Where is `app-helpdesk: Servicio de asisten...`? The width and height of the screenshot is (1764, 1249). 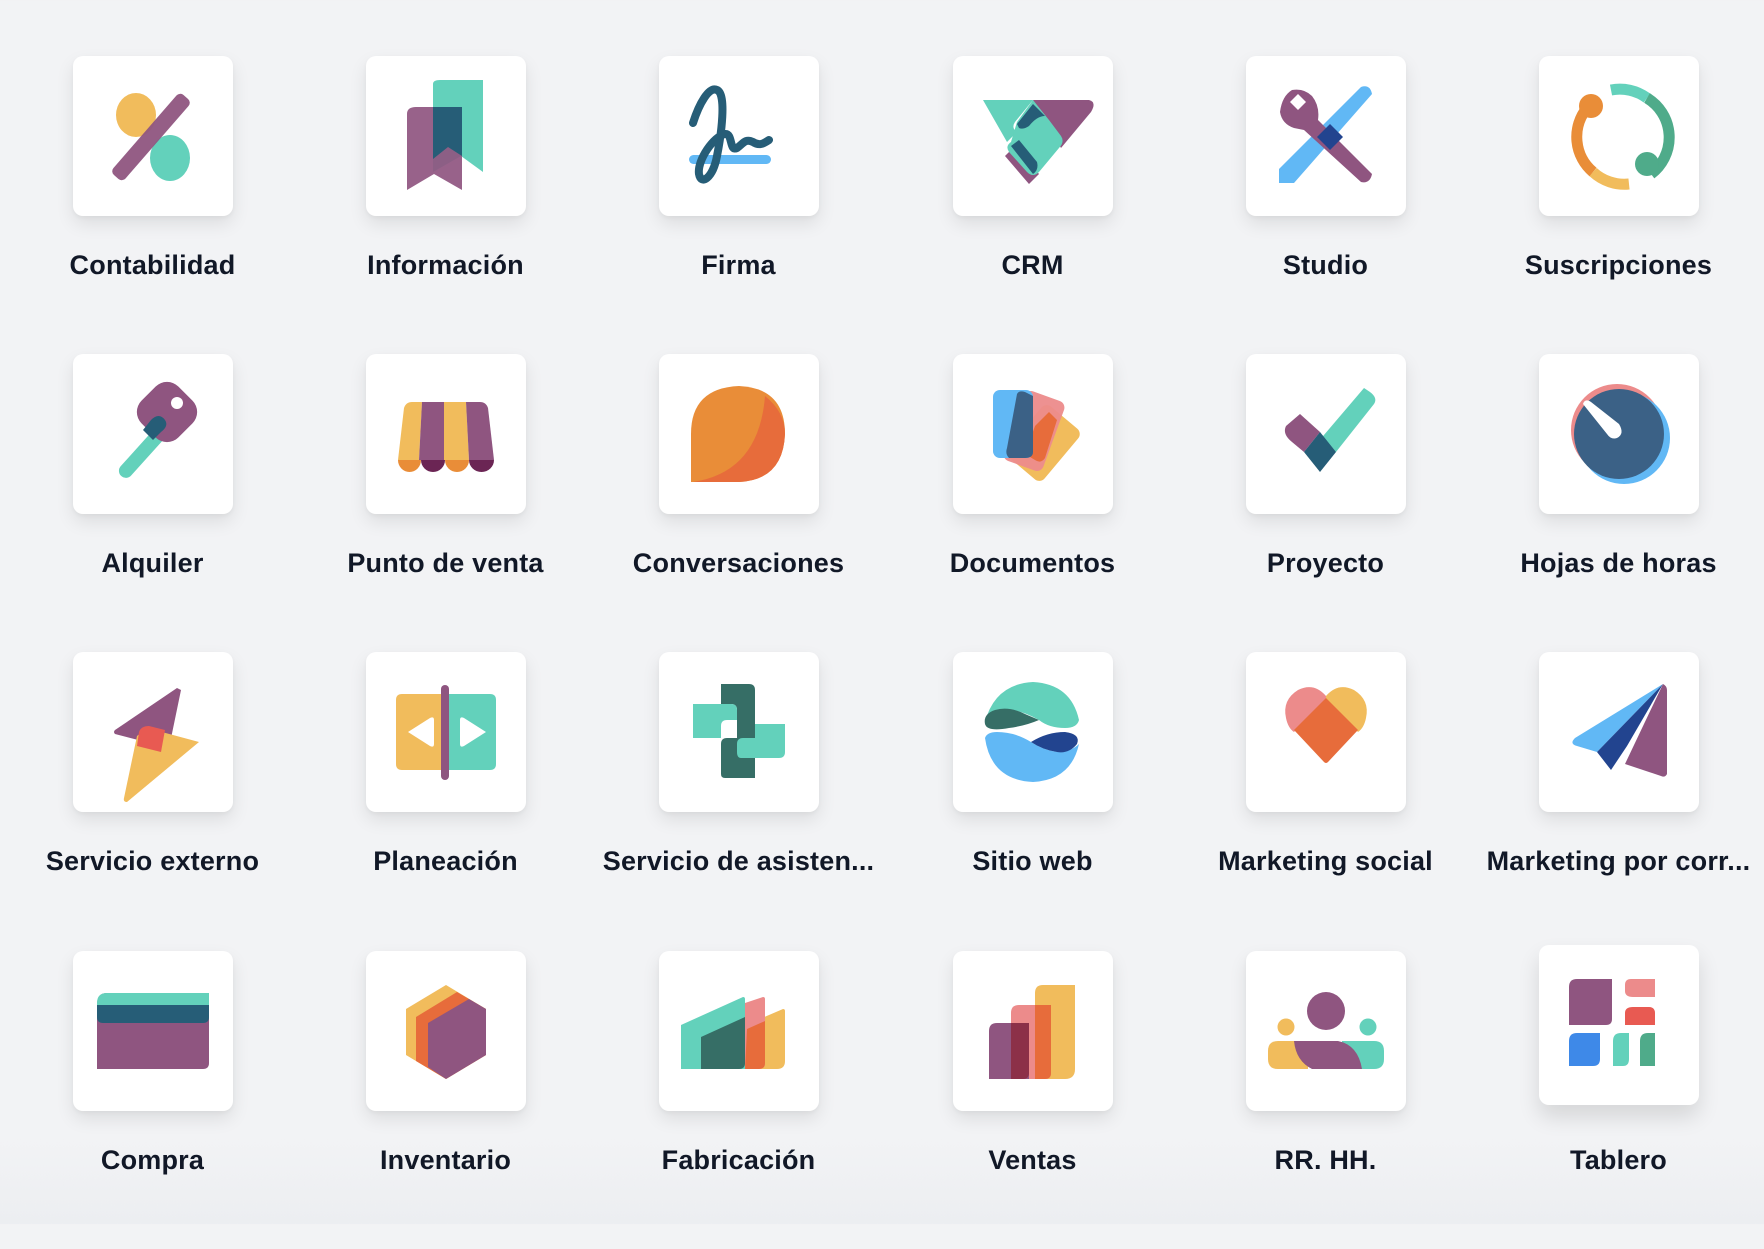
app-helpdesk: Servicio de asisten... is located at coordinates (738, 801).